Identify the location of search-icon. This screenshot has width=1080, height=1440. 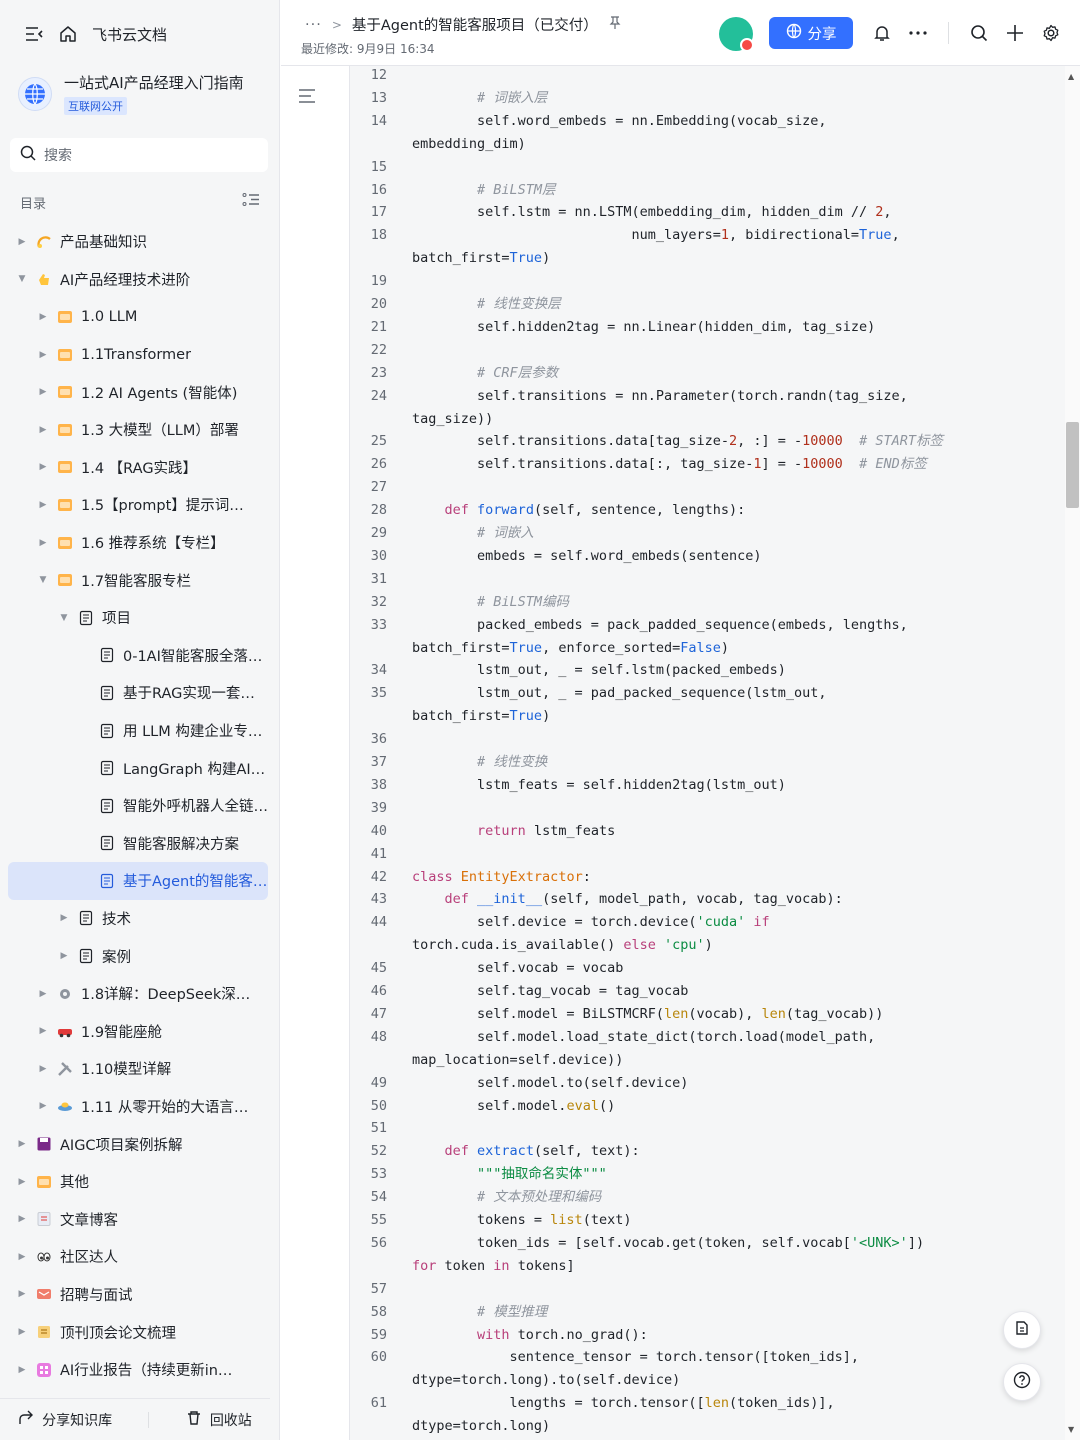
(979, 33).